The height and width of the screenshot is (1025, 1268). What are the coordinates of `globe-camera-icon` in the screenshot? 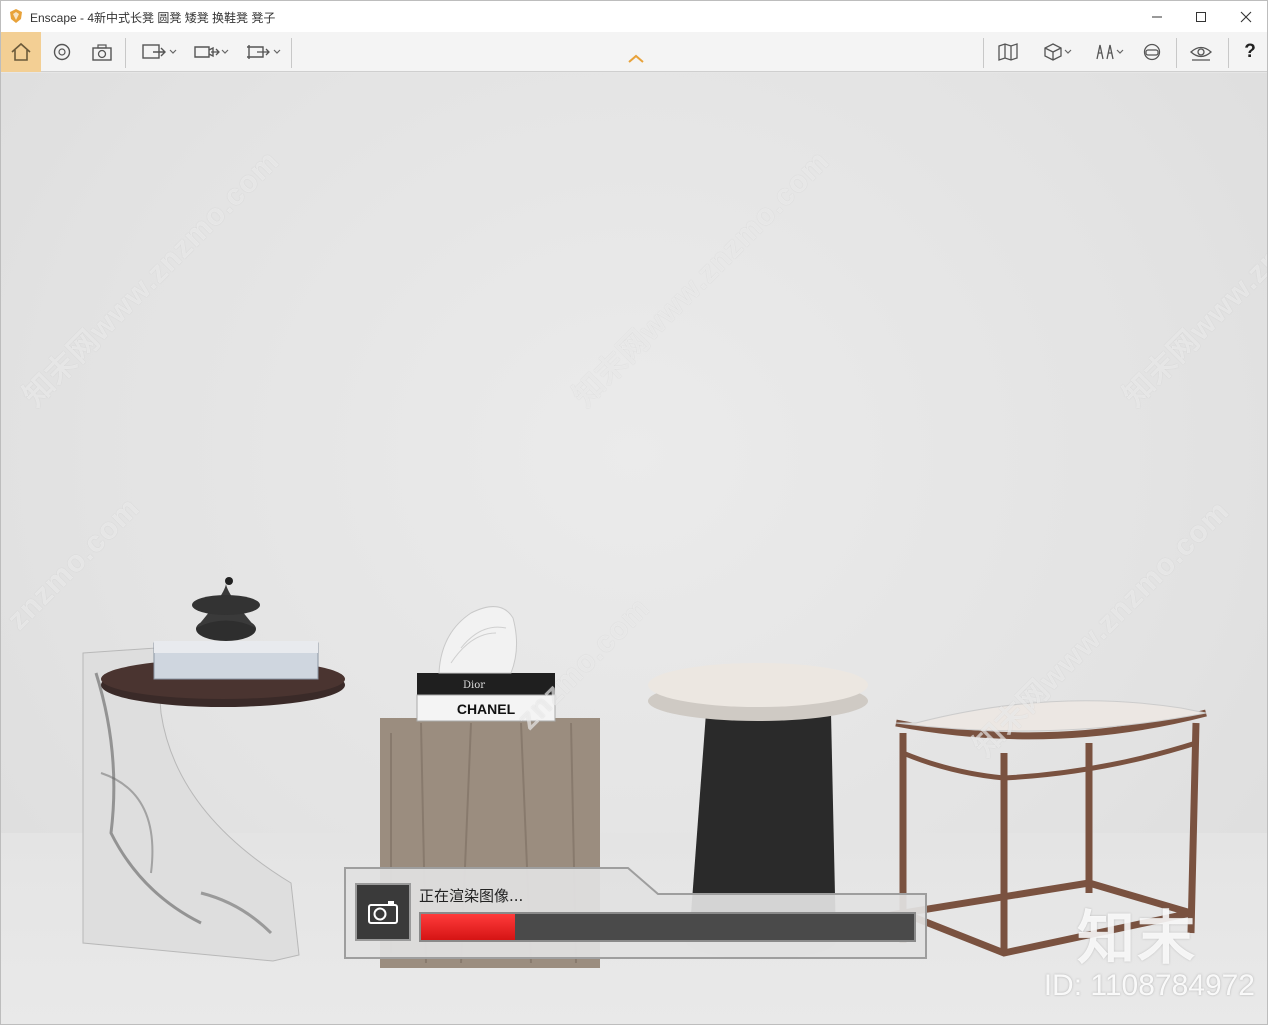 It's located at (62, 52).